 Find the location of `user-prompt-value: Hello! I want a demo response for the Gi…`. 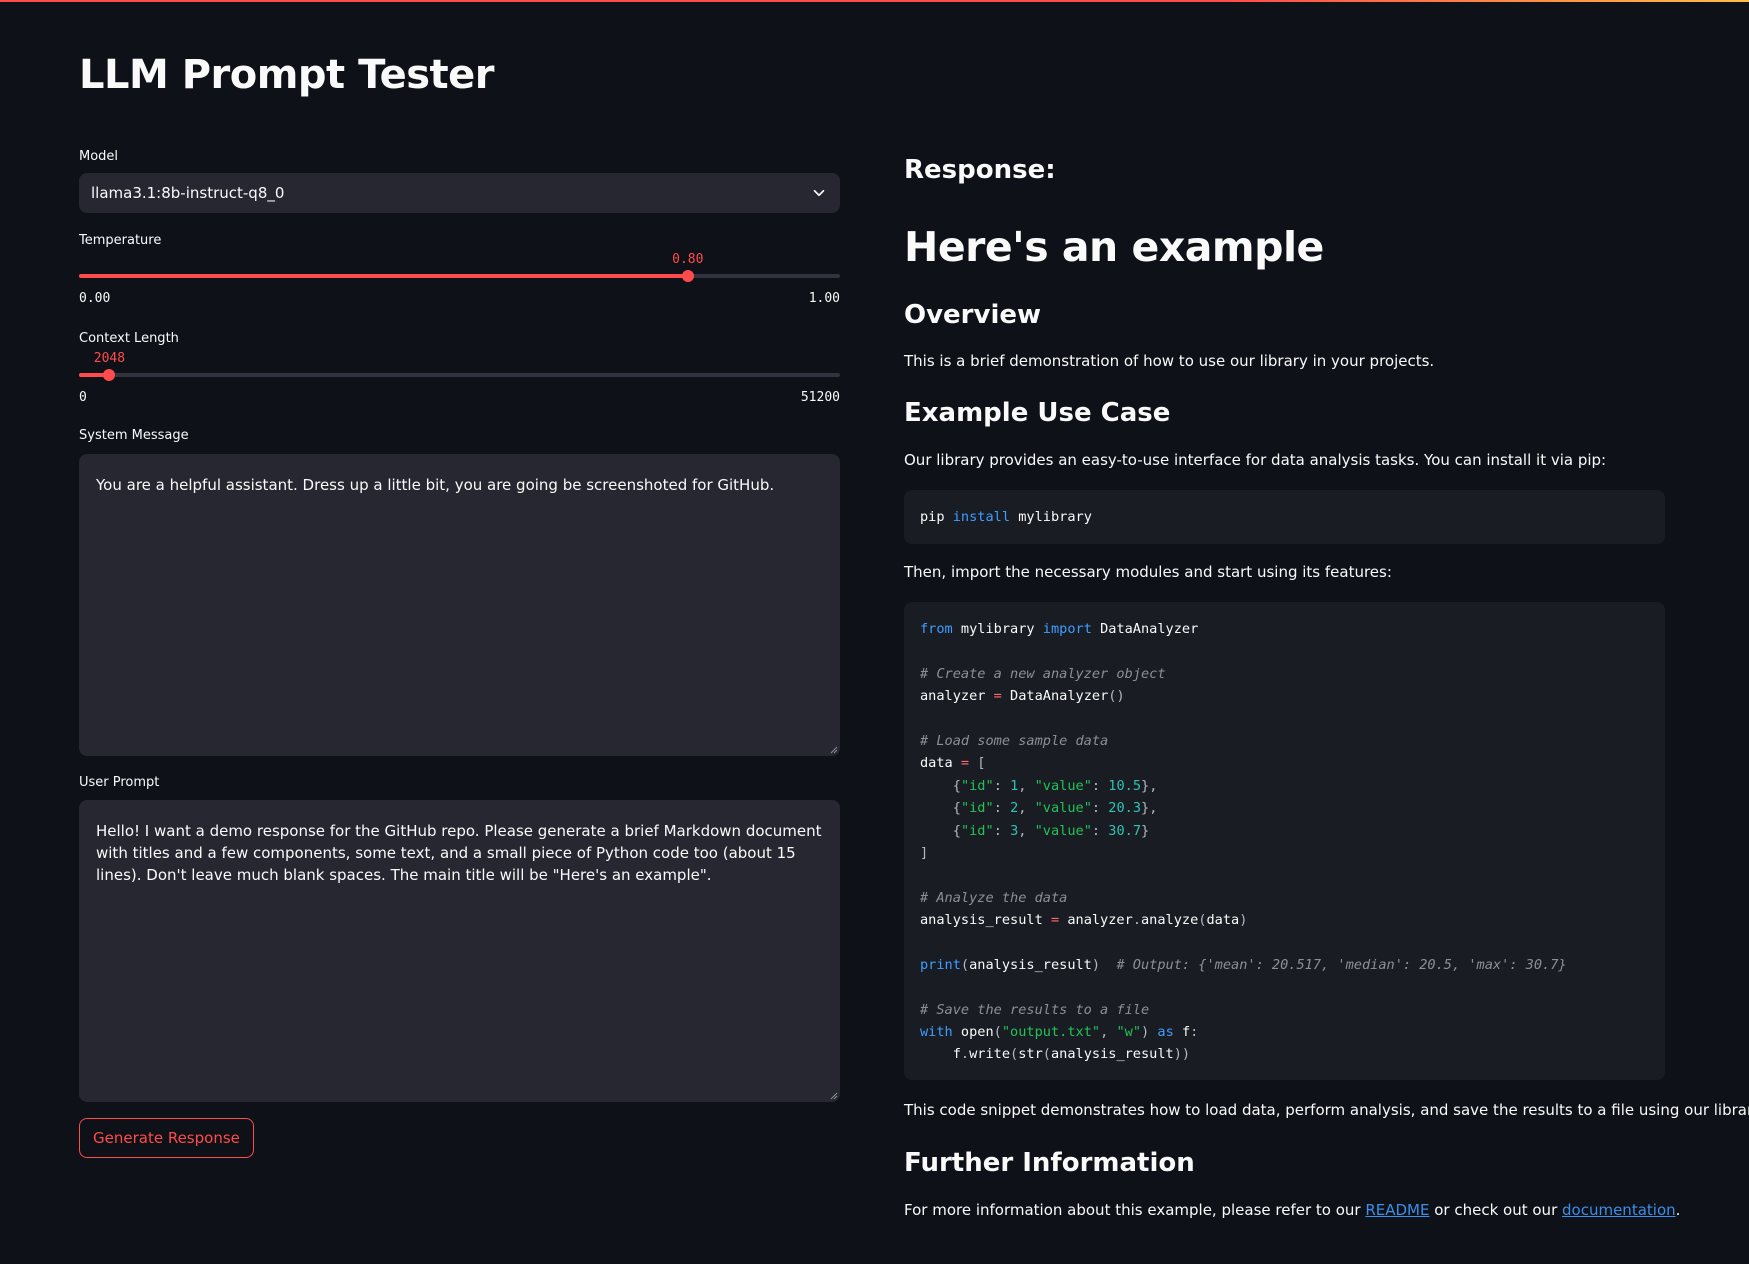

user-prompt-value: Hello! I want a demo response for the Gi… is located at coordinates (459, 853).